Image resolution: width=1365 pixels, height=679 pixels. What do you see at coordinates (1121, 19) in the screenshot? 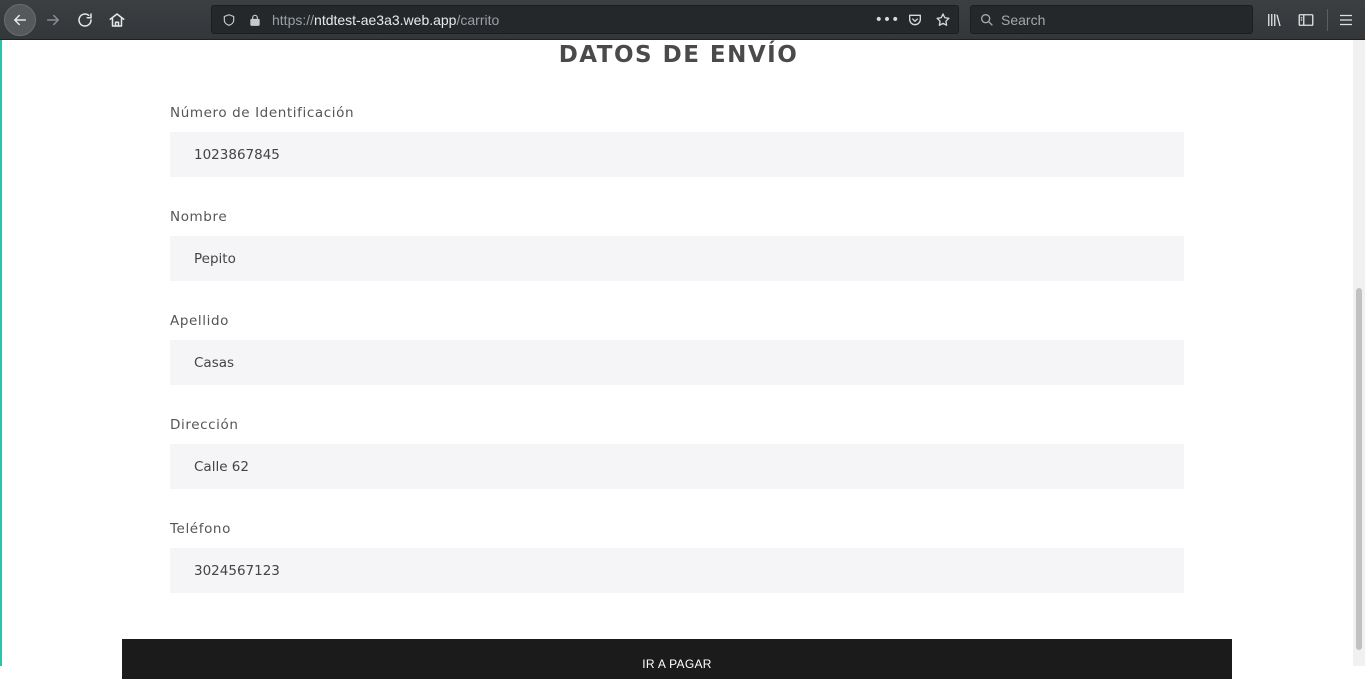
I see `search-input` at bounding box center [1121, 19].